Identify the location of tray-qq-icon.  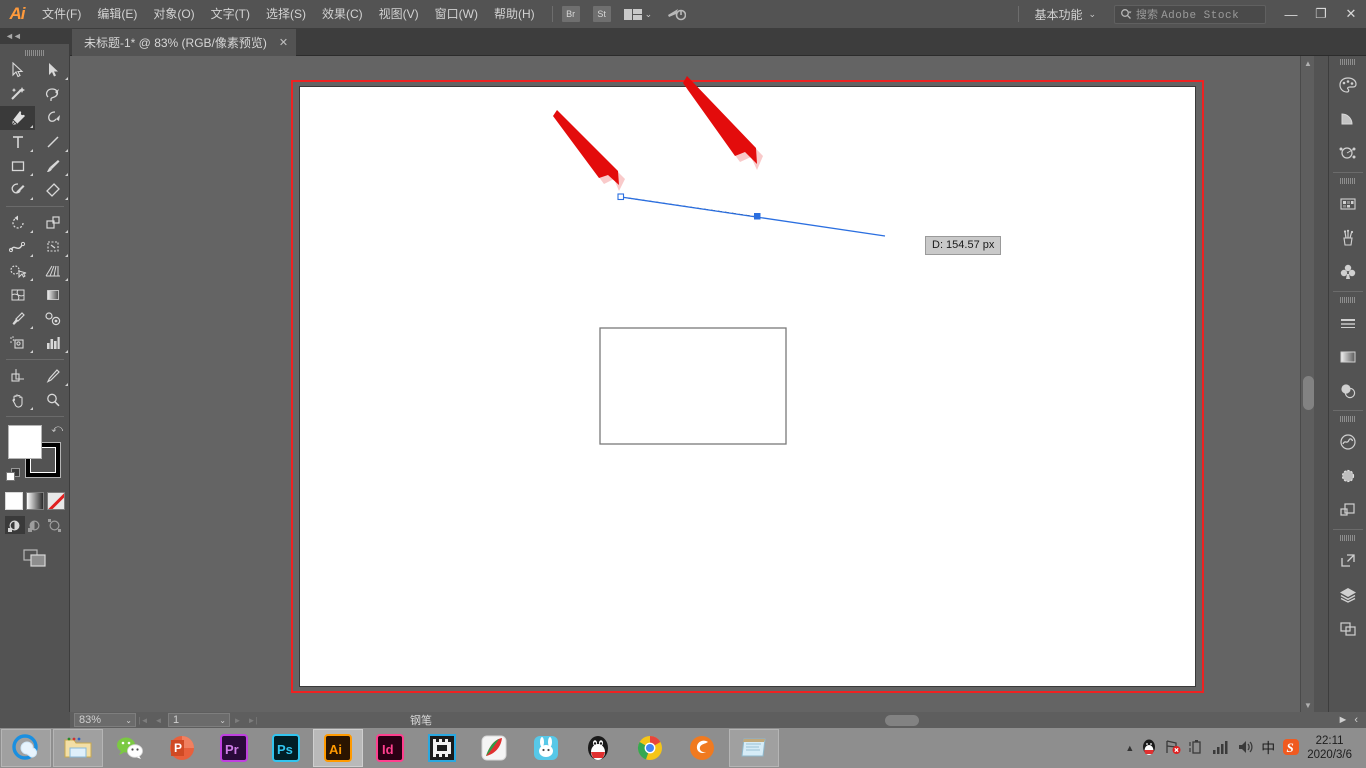
(1149, 748).